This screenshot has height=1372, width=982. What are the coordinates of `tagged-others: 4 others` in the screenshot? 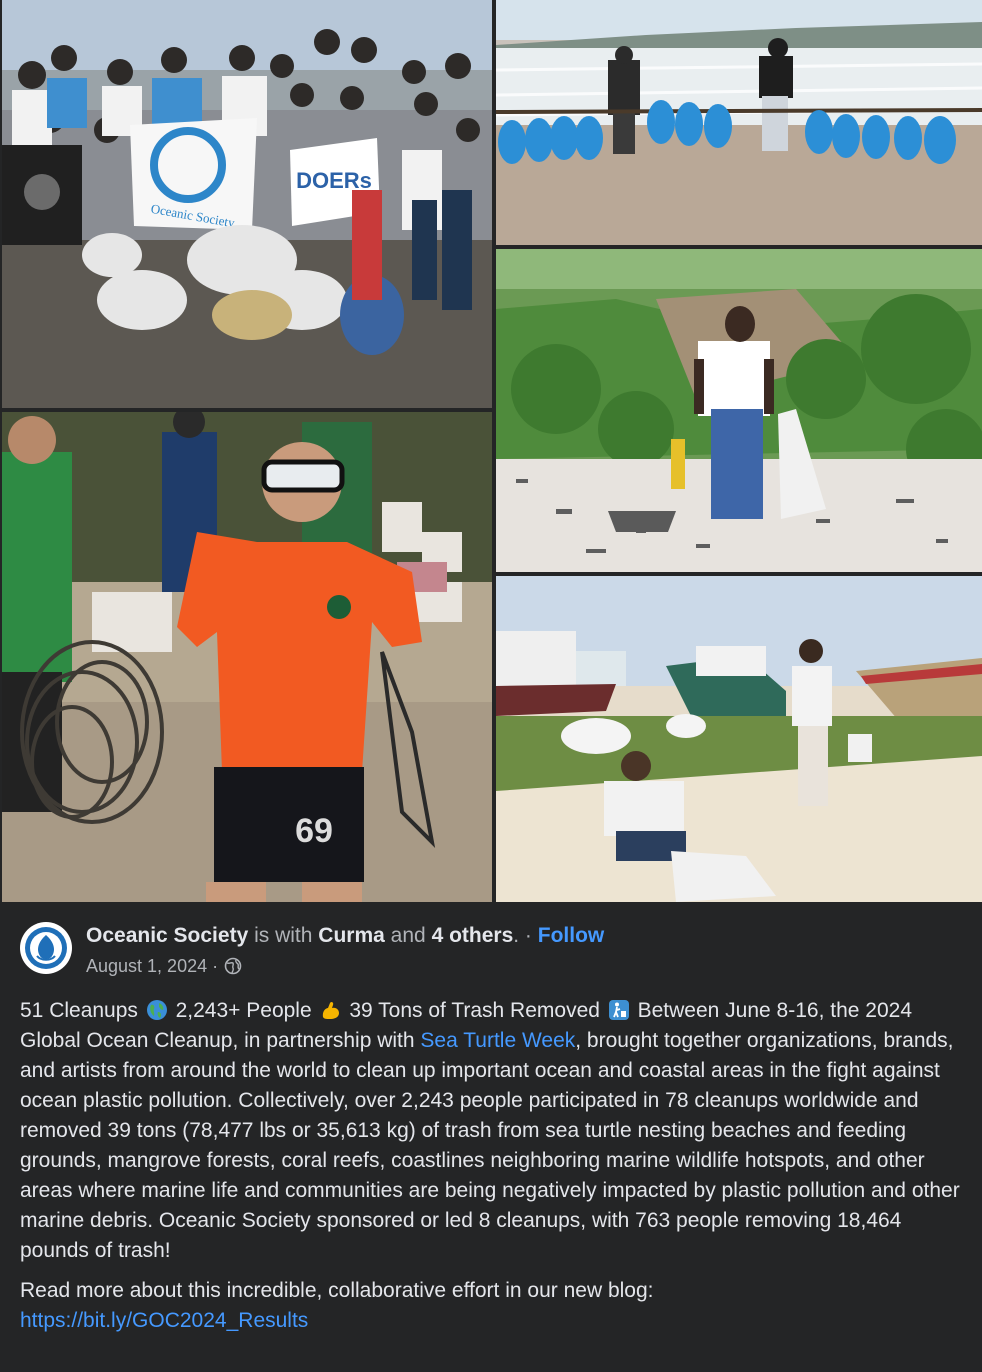 It's located at (473, 935).